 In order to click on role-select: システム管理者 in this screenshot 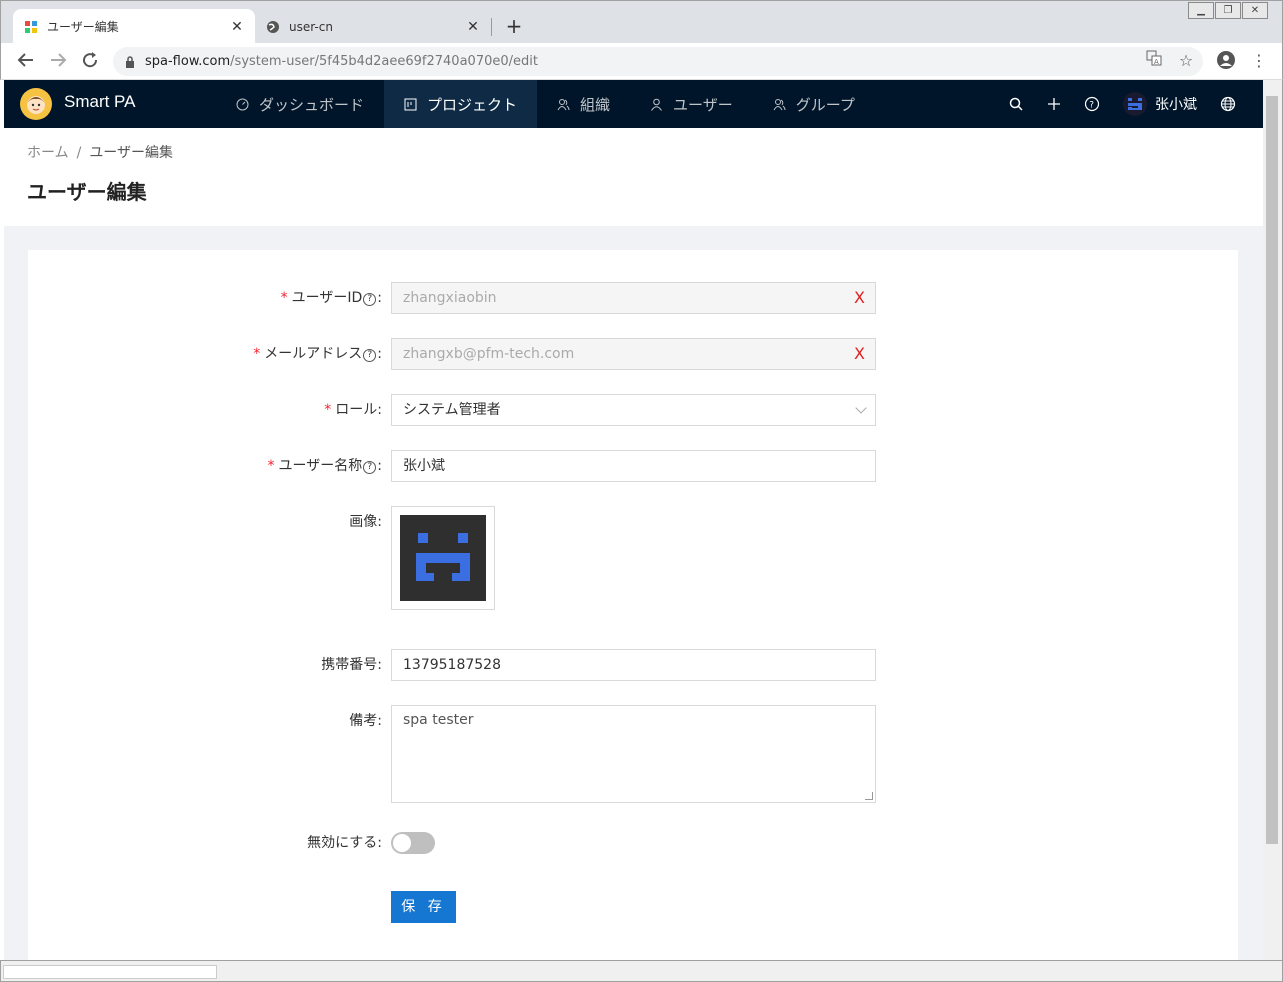, I will do `click(633, 410)`.